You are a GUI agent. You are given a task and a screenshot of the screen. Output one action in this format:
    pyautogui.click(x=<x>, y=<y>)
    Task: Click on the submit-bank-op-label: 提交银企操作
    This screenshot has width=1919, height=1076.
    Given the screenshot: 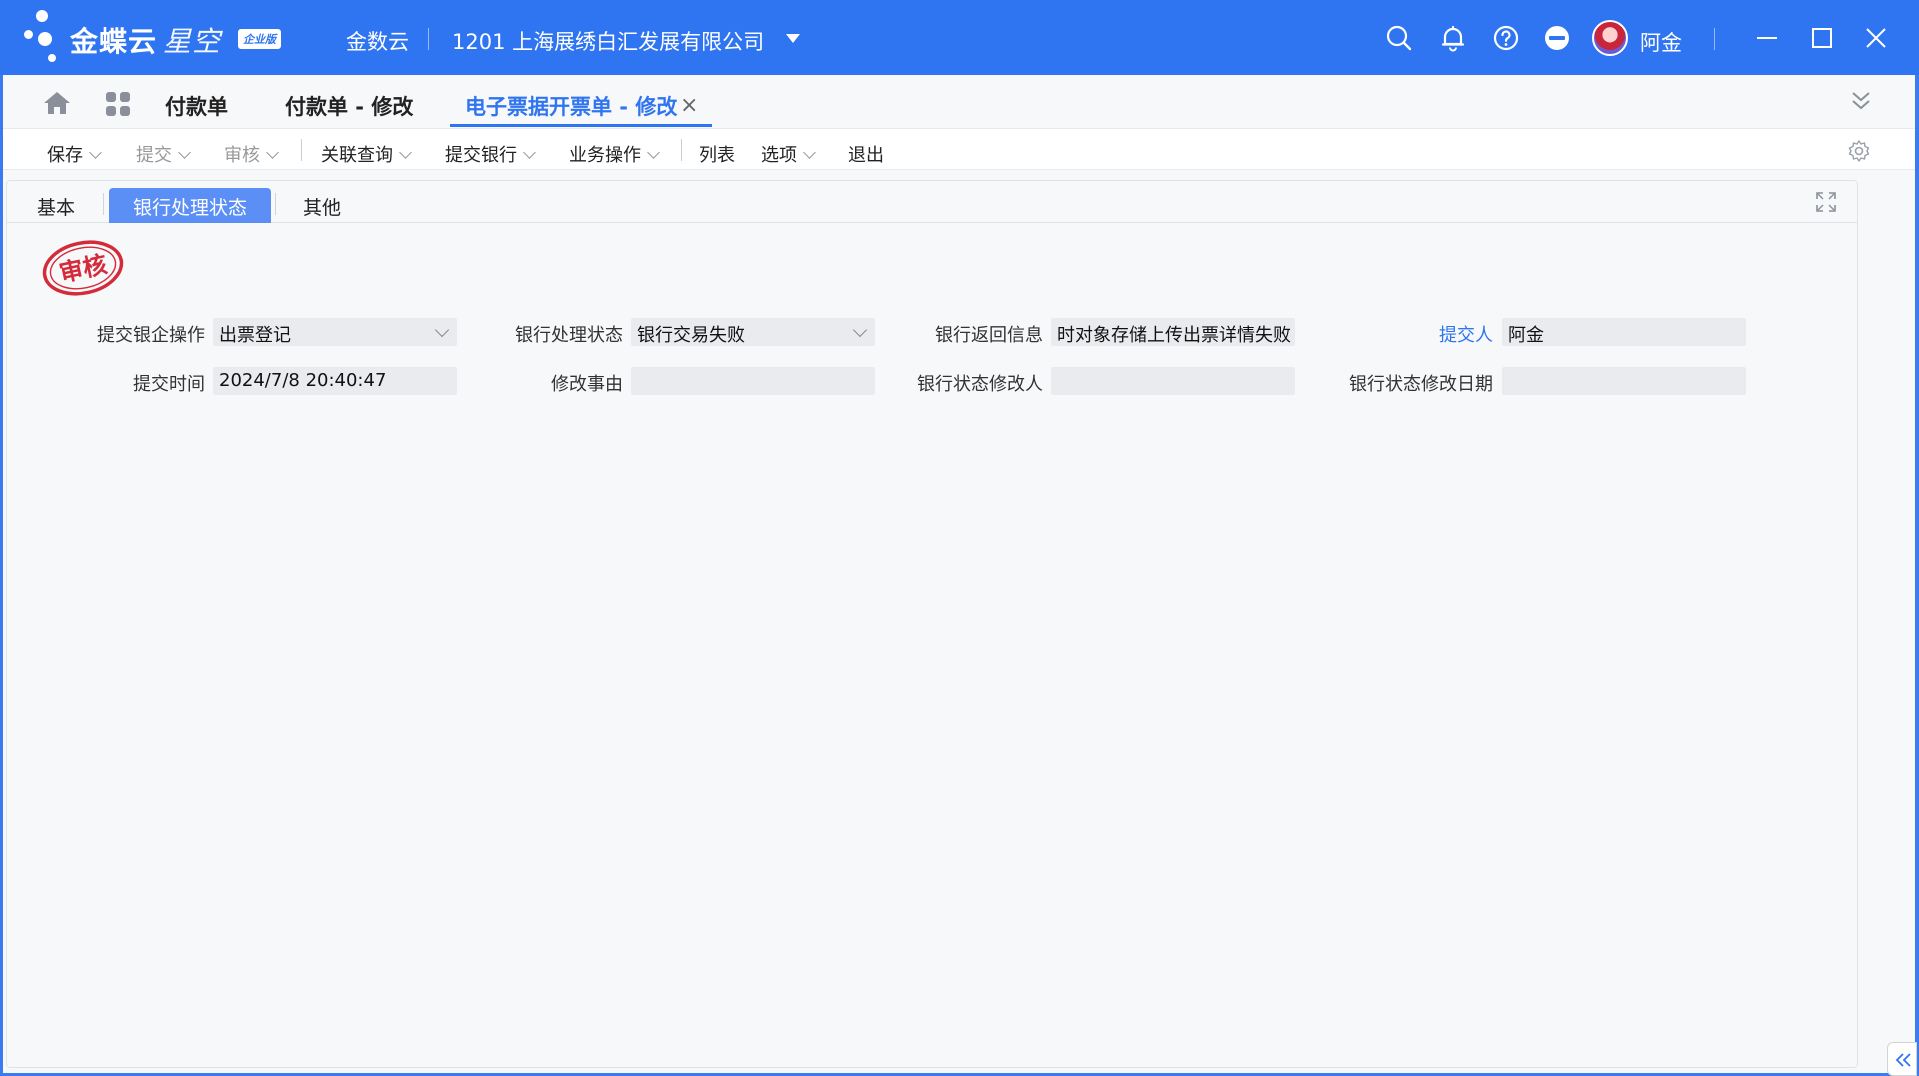 What is the action you would take?
    pyautogui.click(x=151, y=335)
    